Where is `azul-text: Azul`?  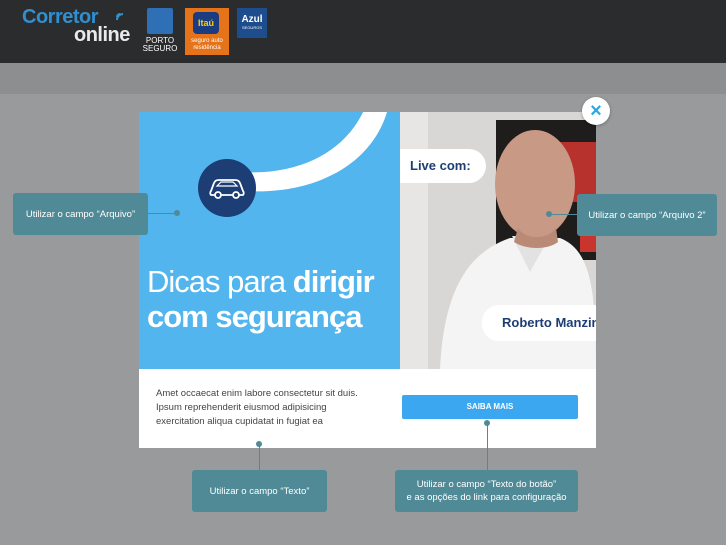
azul-text: Azul is located at coordinates (252, 19).